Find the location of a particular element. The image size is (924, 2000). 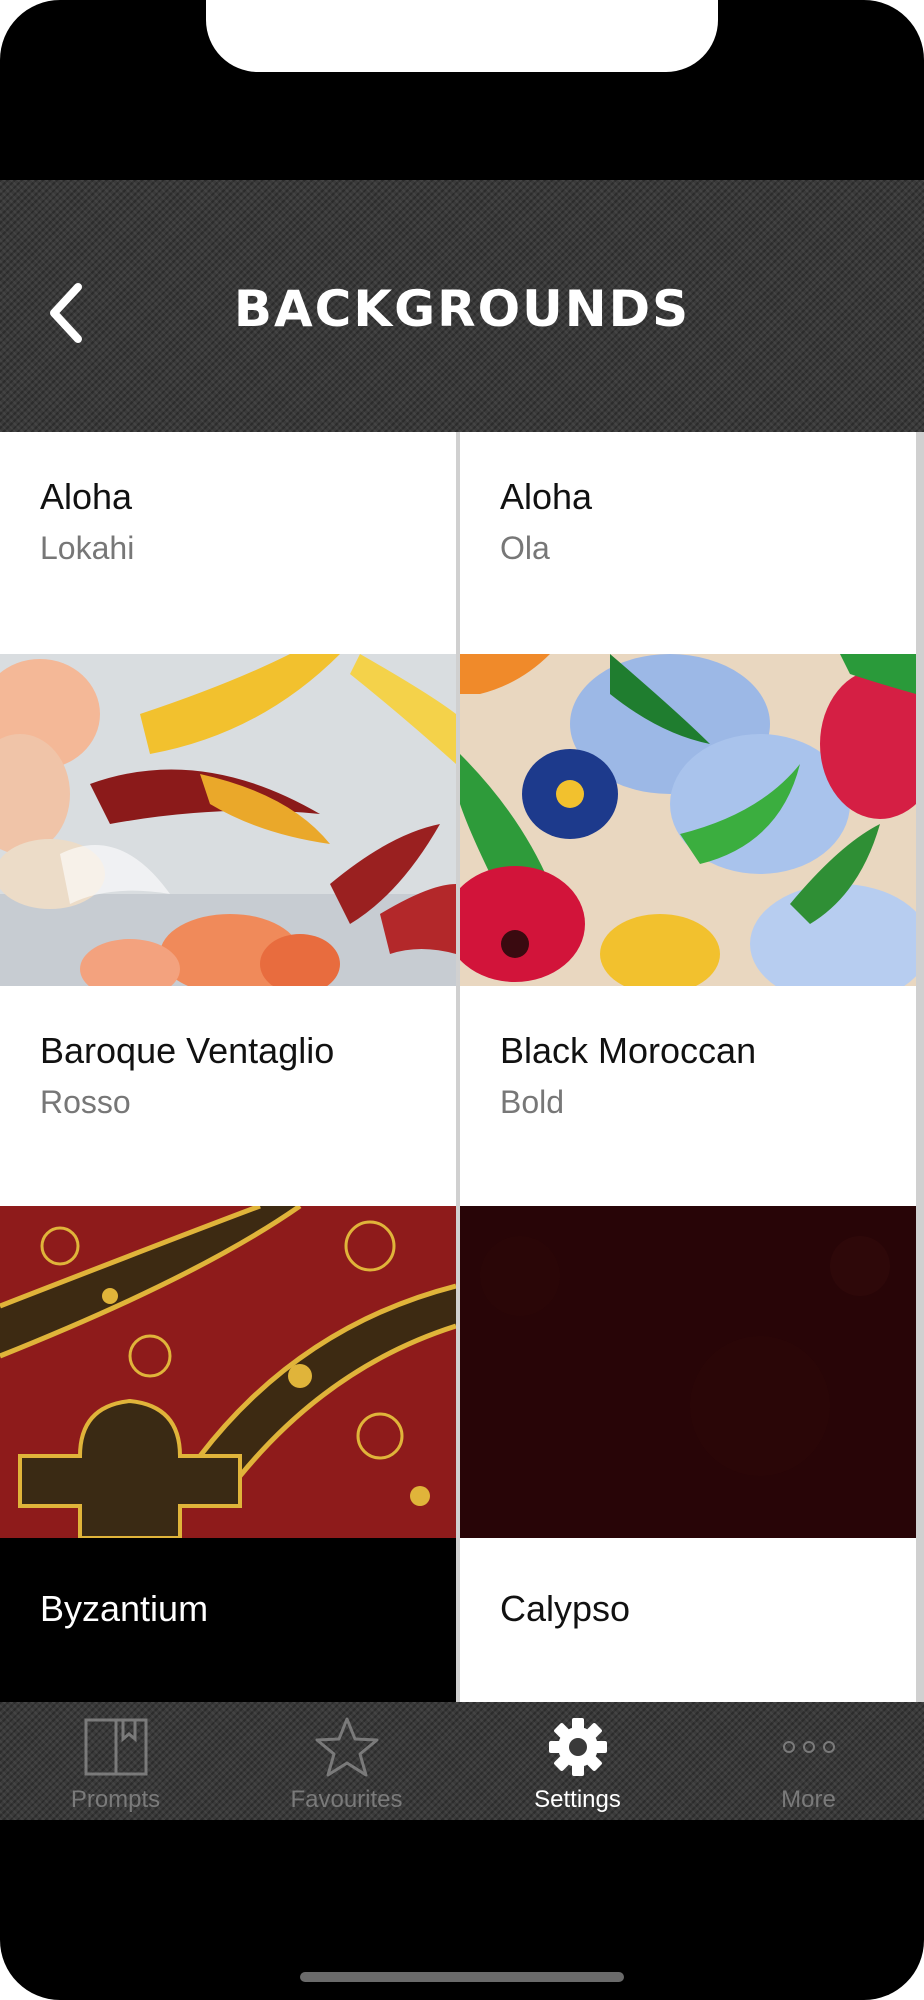

tab-prompts: Prompts is located at coordinates (115, 1761).